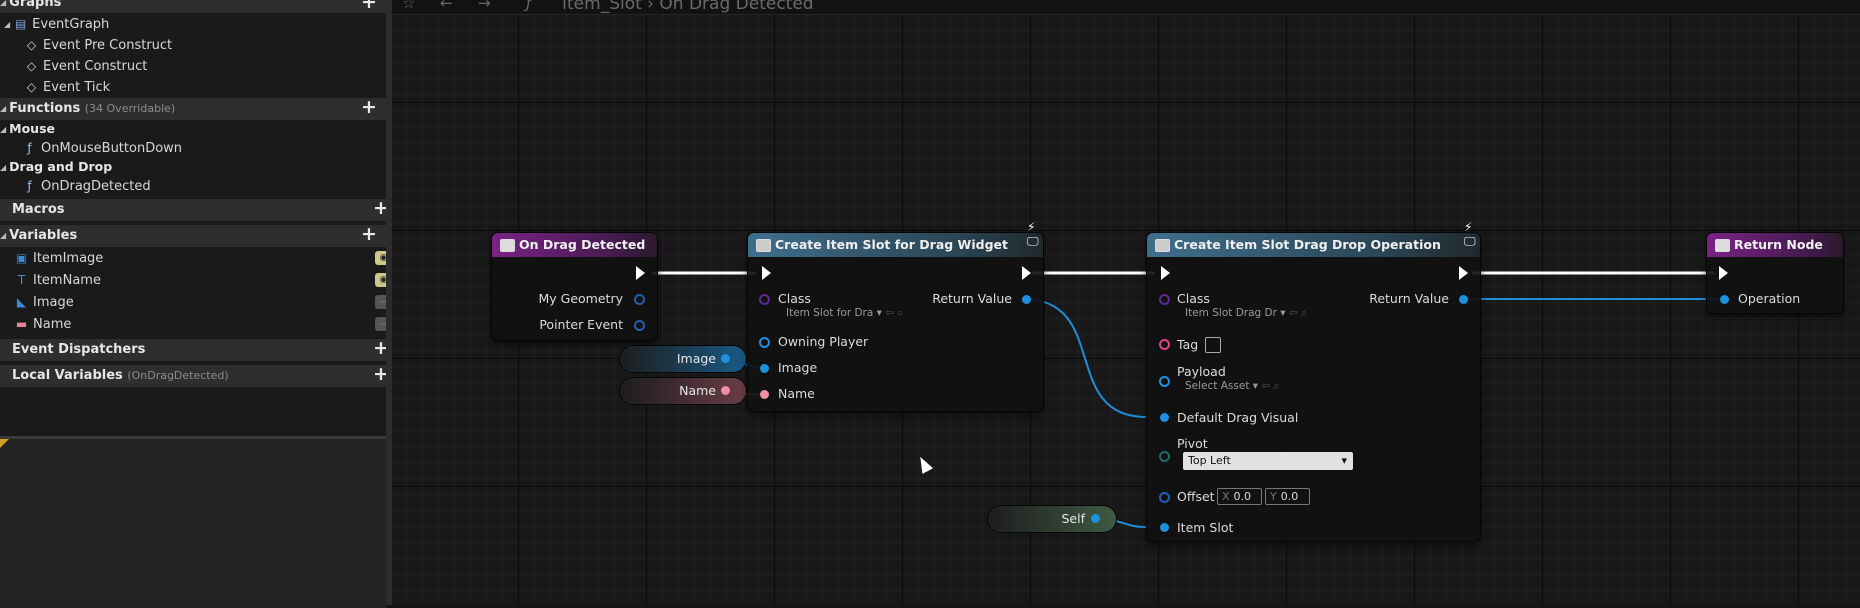 The height and width of the screenshot is (608, 1860). I want to click on getter-label: Image, so click(696, 358).